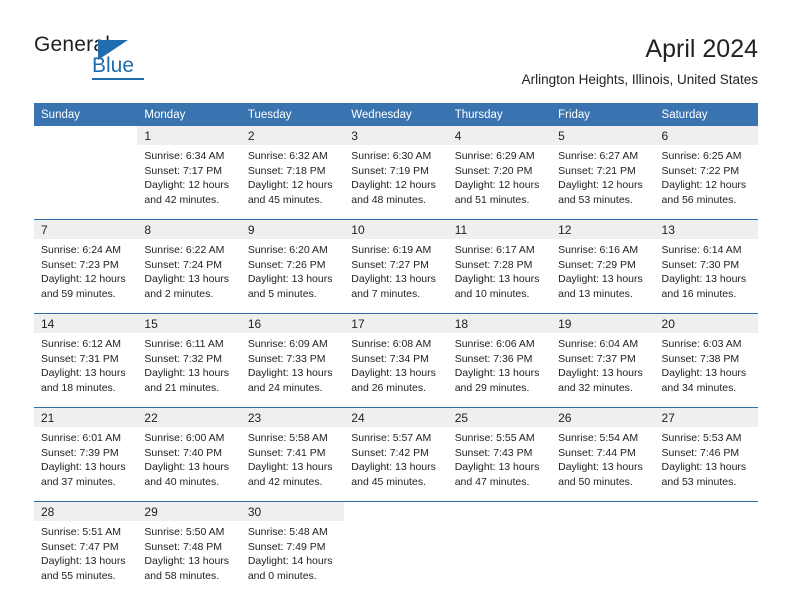 The height and width of the screenshot is (612, 792). I want to click on day-number-cell: 23, so click(292, 417).